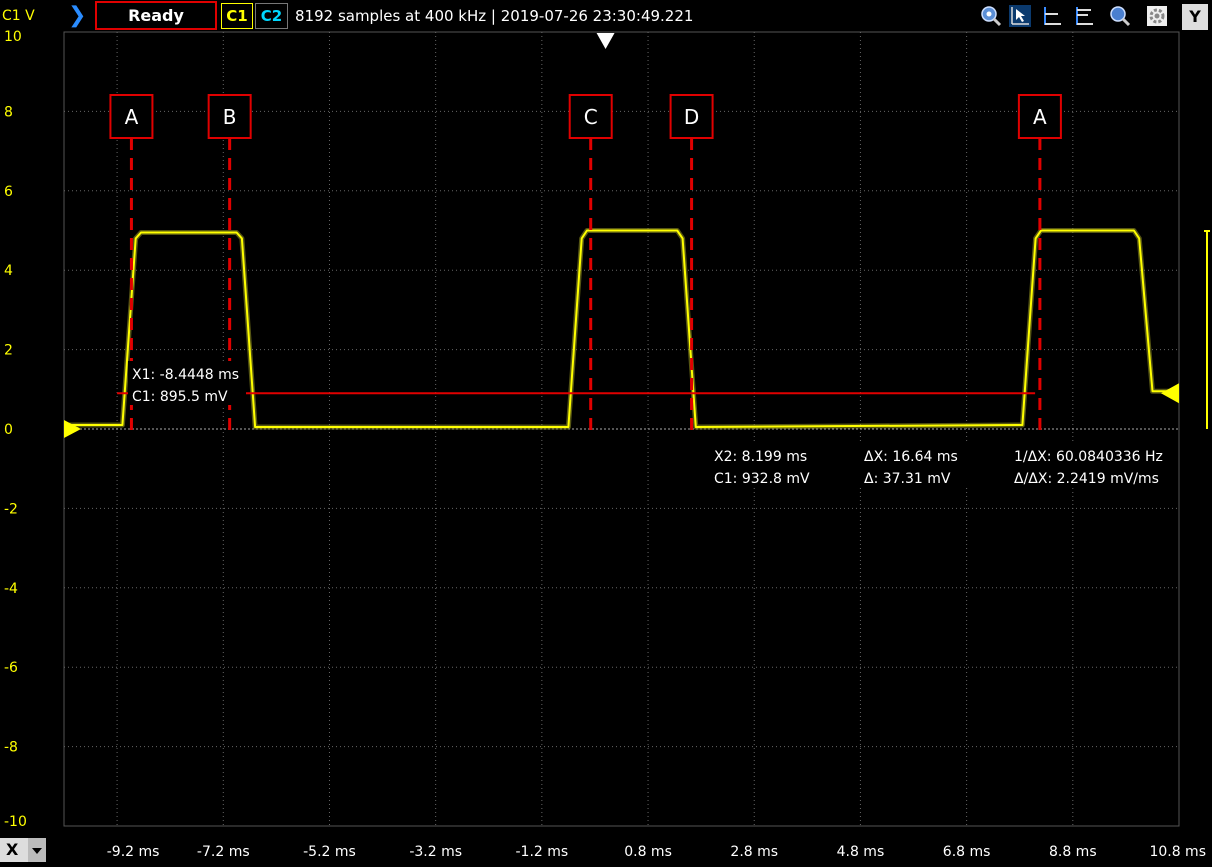 The height and width of the screenshot is (867, 1212). What do you see at coordinates (230, 117) in the screenshot?
I see `marker-label: B` at bounding box center [230, 117].